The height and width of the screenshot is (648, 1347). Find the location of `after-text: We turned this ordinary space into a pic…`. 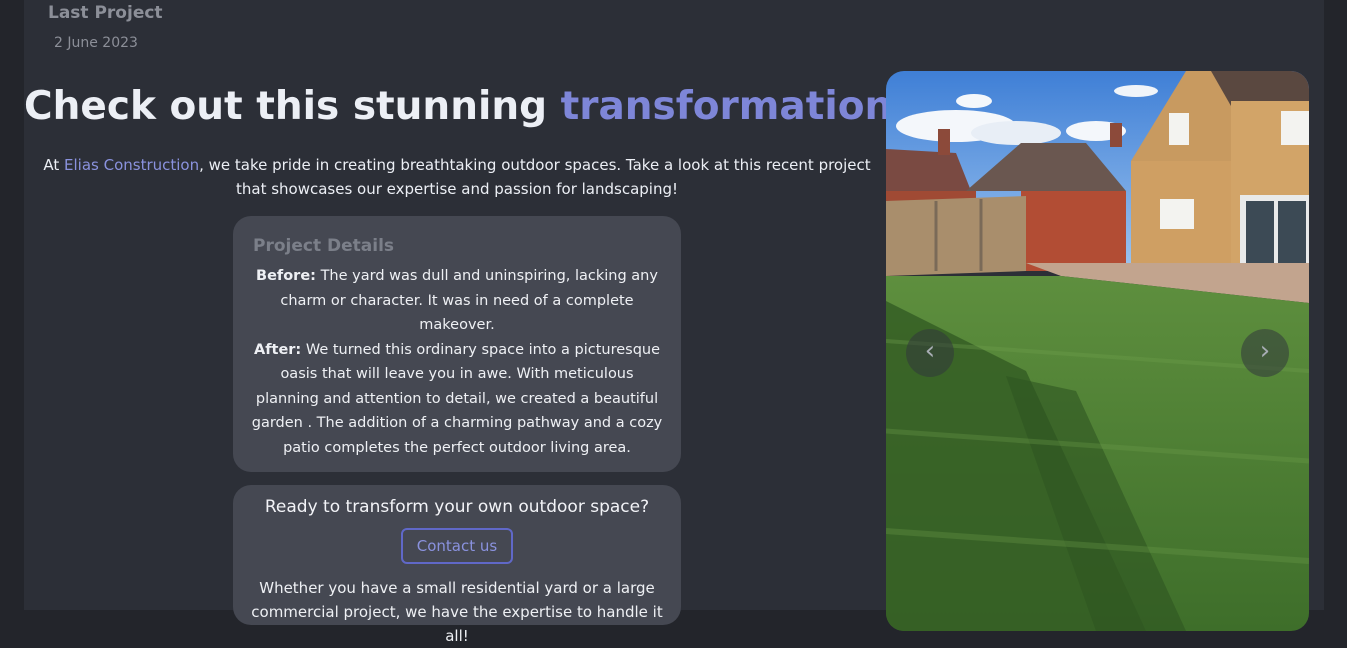

after-text: We turned this ordinary space into a pic… is located at coordinates (457, 398).